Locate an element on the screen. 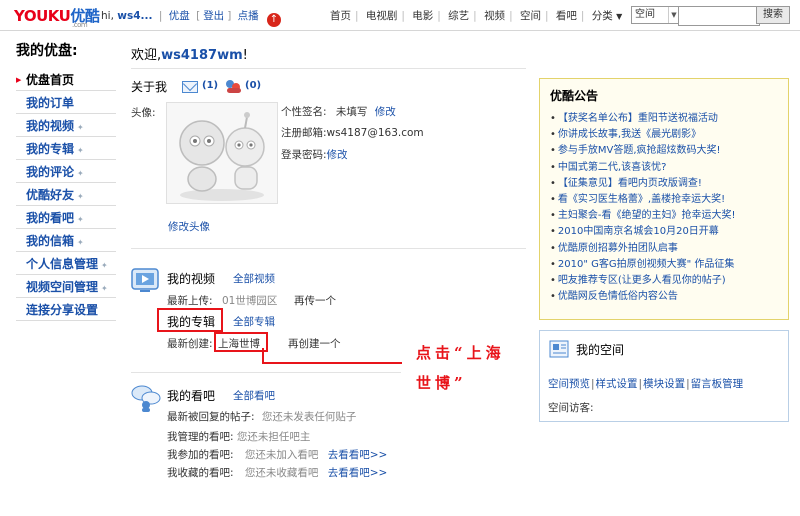 The height and width of the screenshot is (516, 800). sidebar-item-space-manage: 视频空间管理 ✦ is located at coordinates (66, 286).